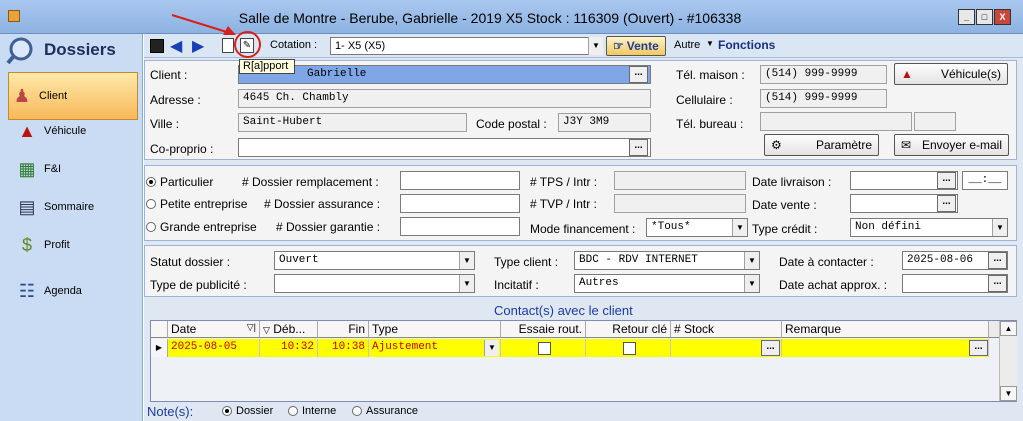 Image resolution: width=1023 pixels, height=421 pixels. What do you see at coordinates (1008, 361) in the screenshot?
I see `vertical-scrollbar: ▲ ▼` at bounding box center [1008, 361].